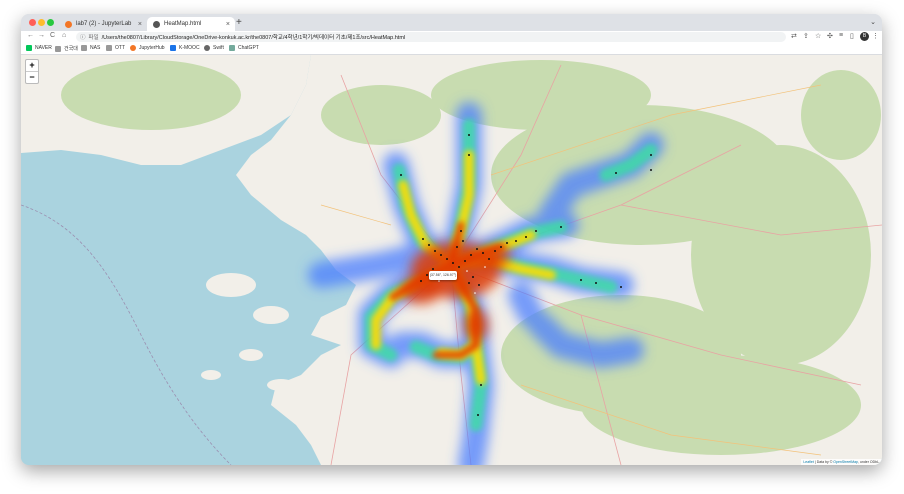 The height and width of the screenshot is (494, 904). I want to click on leaflet-link: Leaflet, so click(808, 462).